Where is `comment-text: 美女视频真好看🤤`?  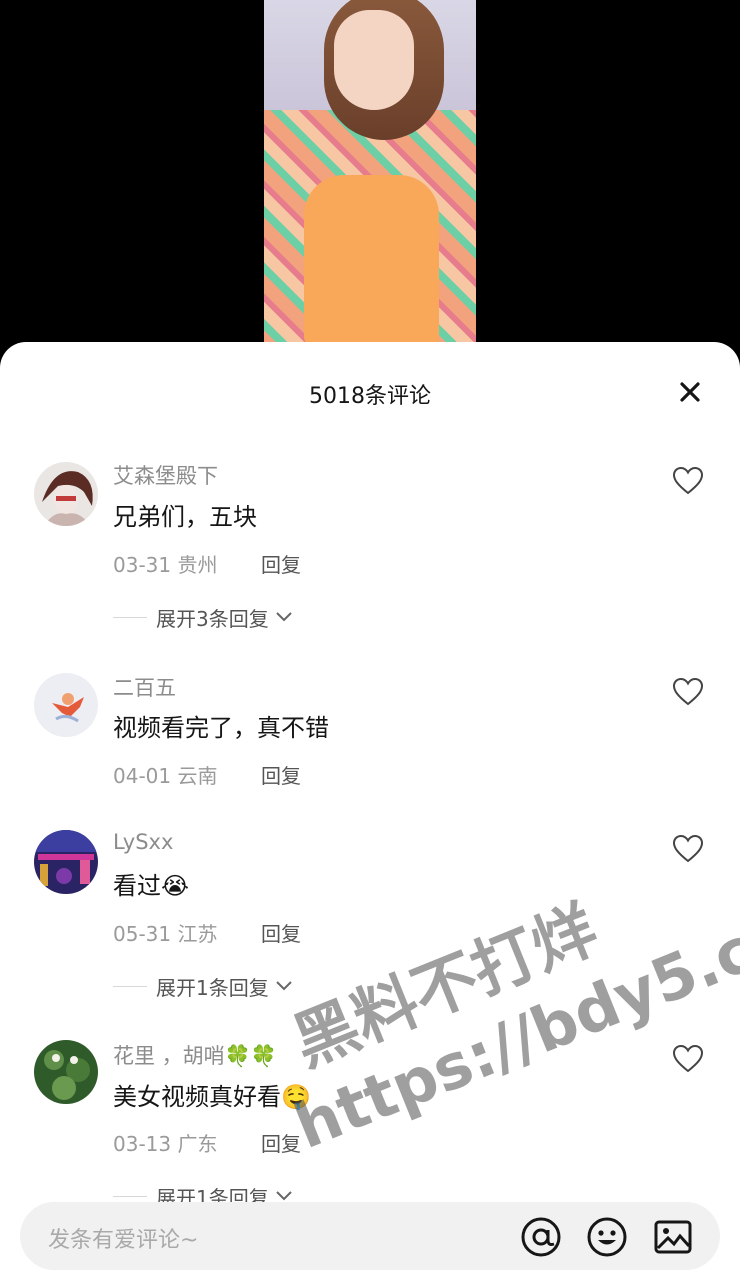
comment-text: 美女视频真好看🤤 is located at coordinates (212, 1094).